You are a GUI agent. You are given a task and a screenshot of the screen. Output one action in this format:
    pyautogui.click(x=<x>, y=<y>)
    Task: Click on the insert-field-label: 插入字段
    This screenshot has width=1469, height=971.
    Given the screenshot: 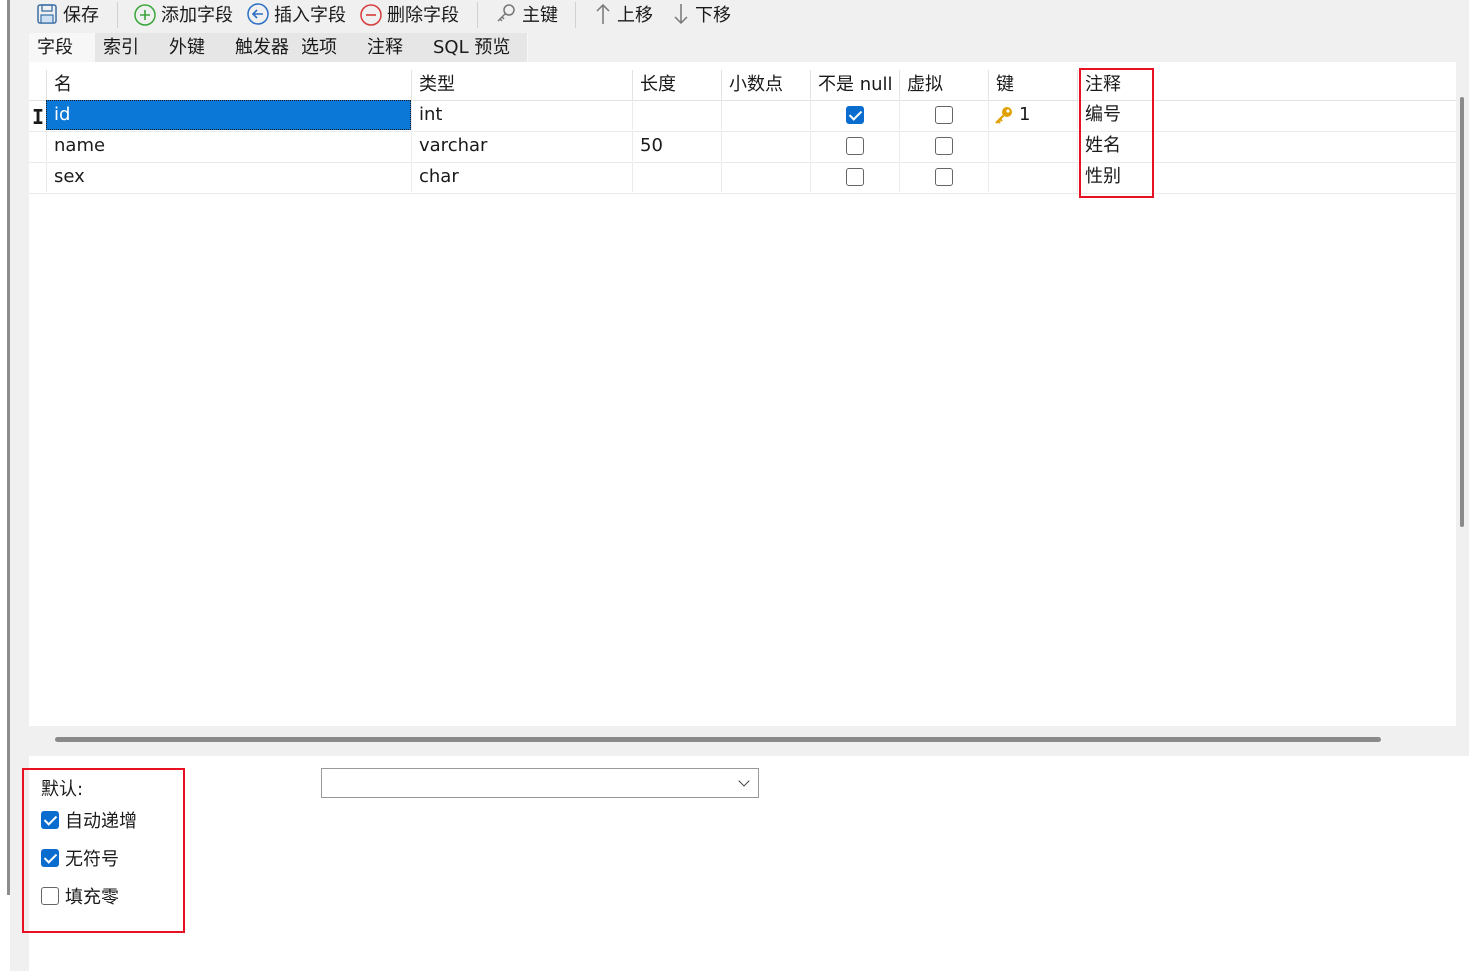 What is the action you would take?
    pyautogui.click(x=310, y=15)
    